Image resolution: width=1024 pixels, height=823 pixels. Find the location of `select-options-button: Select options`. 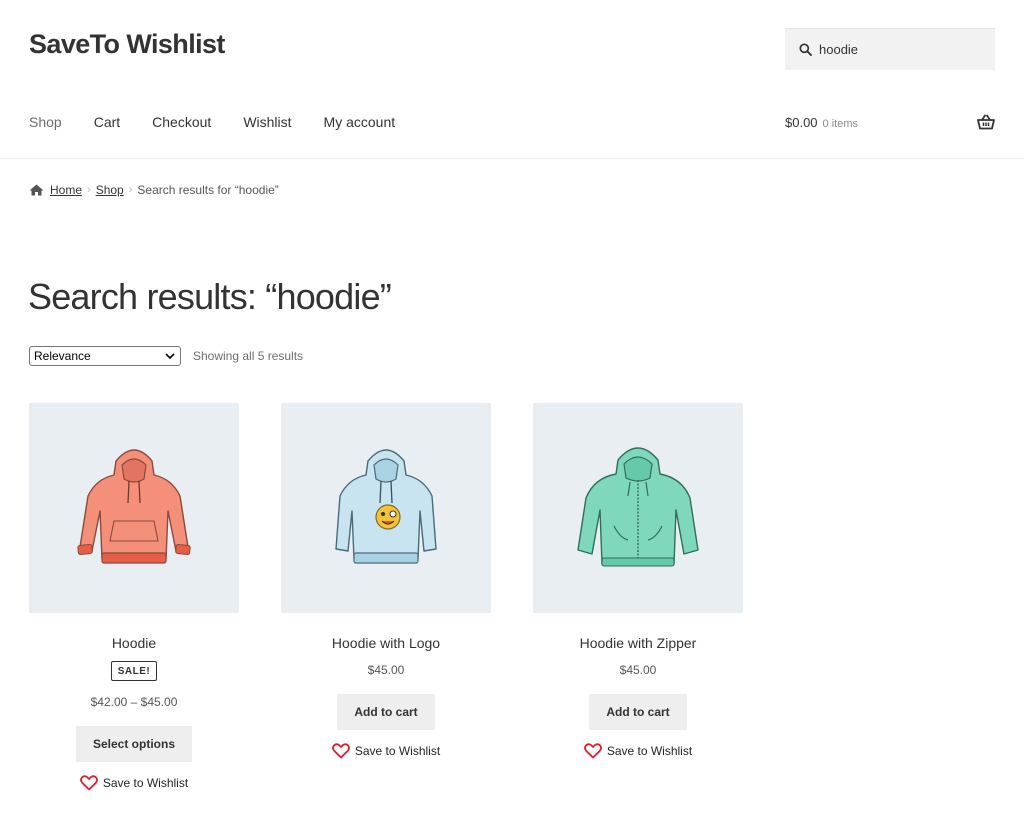

select-options-button: Select options is located at coordinates (133, 744).